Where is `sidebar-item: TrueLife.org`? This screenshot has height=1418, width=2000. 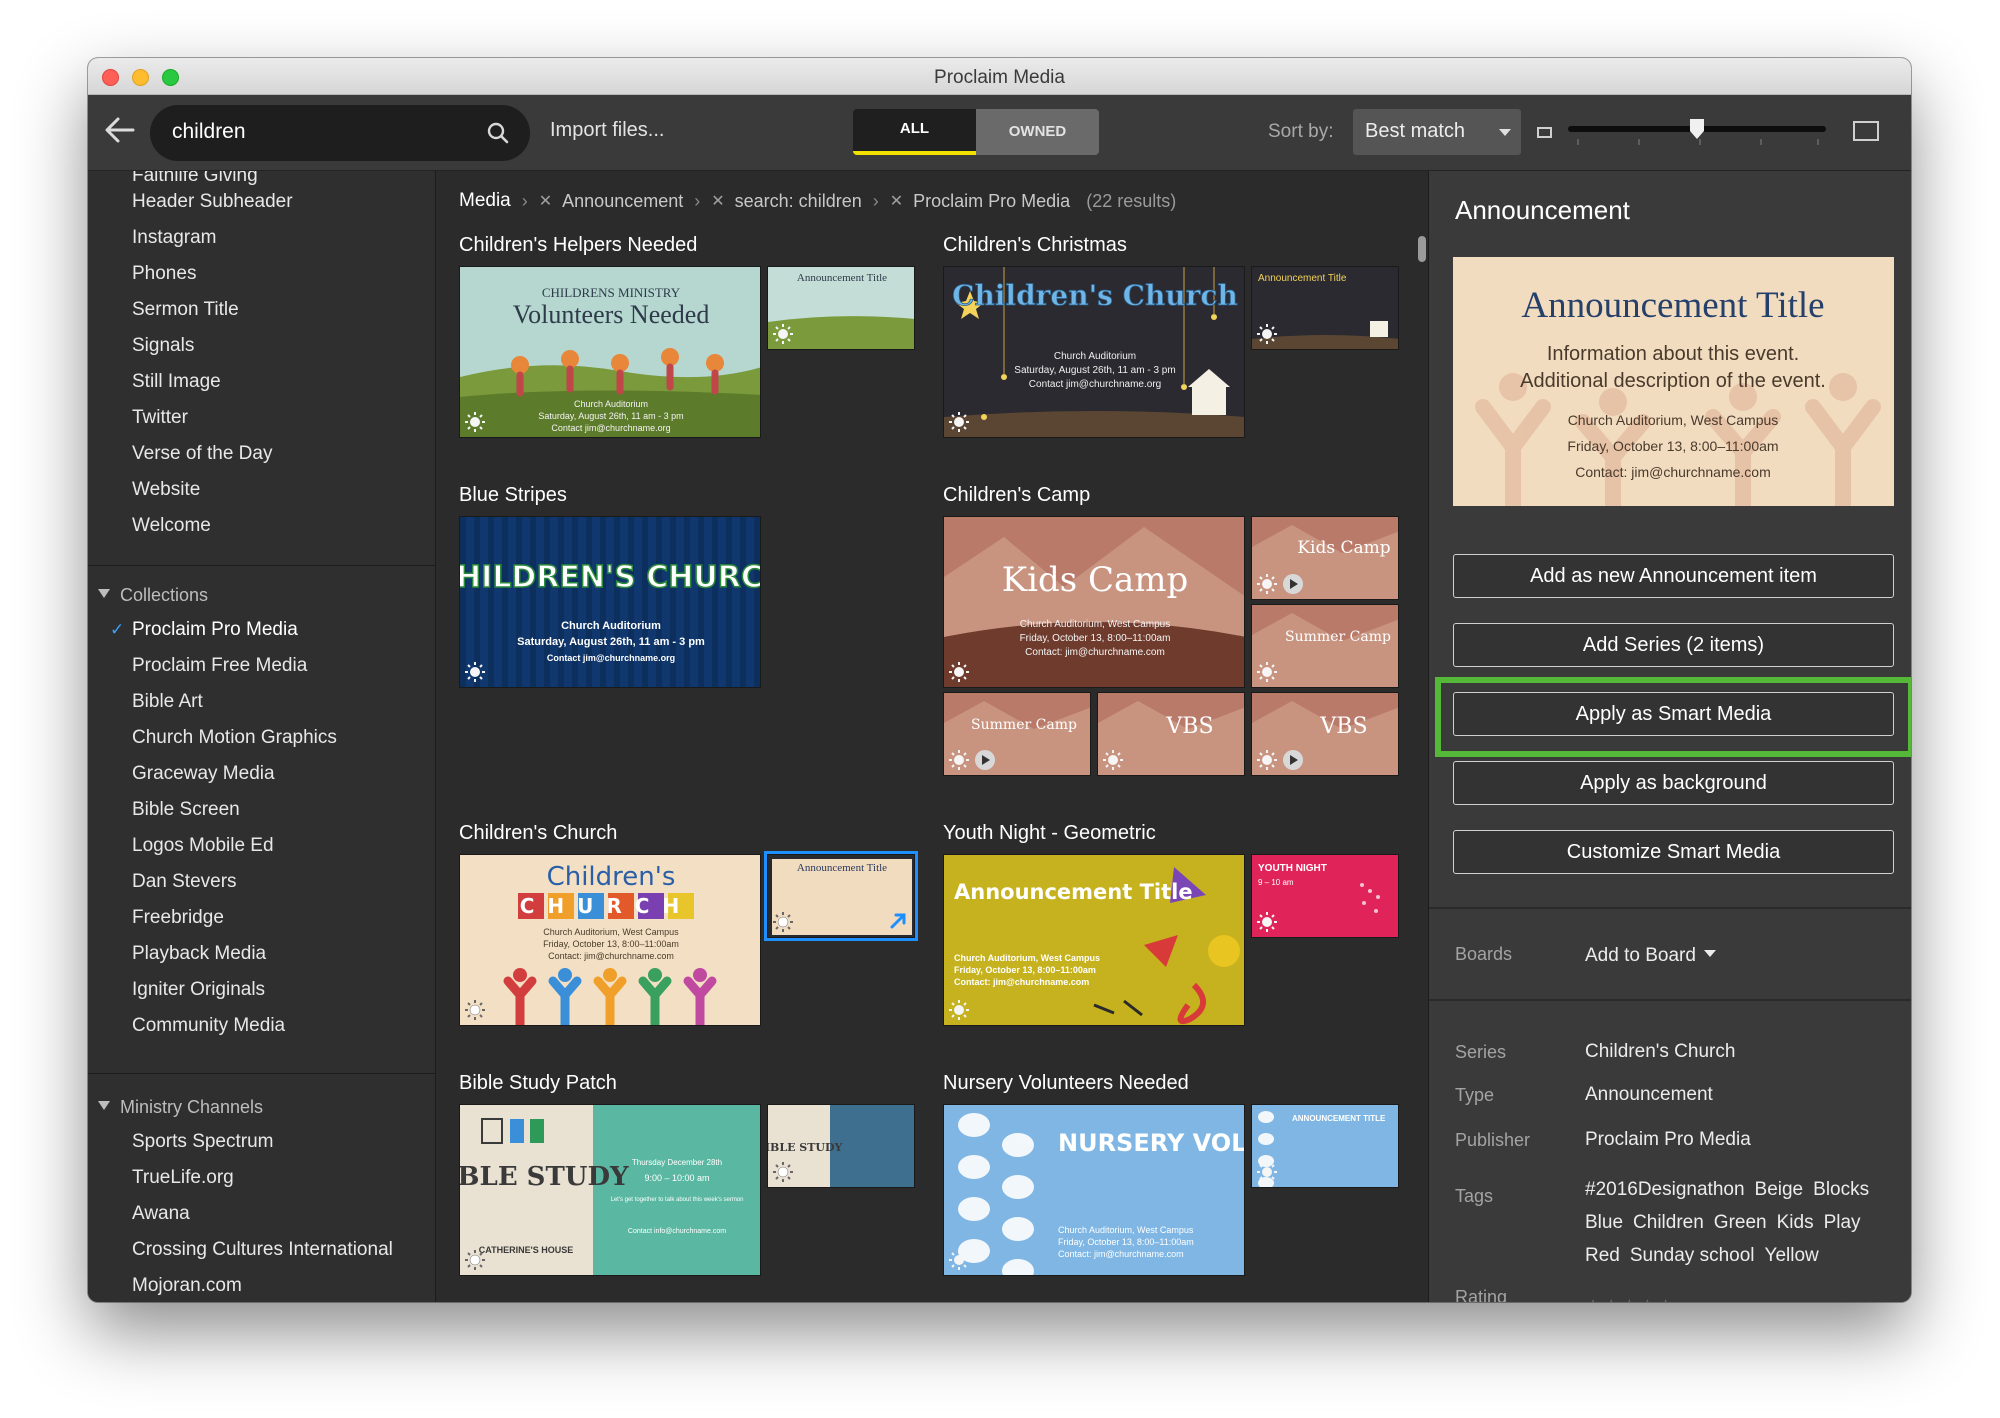 sidebar-item: TrueLife.org is located at coordinates (183, 1178).